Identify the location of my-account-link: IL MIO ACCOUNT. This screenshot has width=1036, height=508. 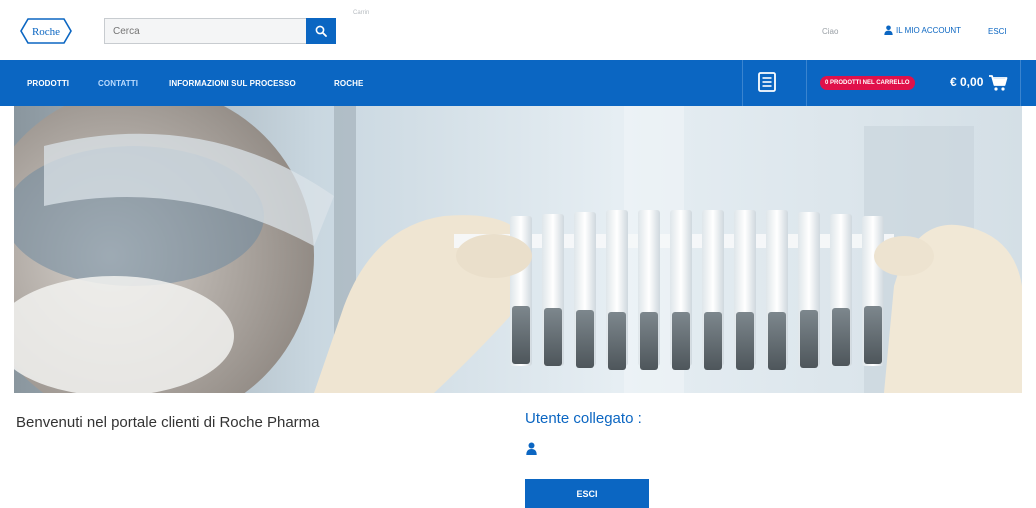
(922, 30).